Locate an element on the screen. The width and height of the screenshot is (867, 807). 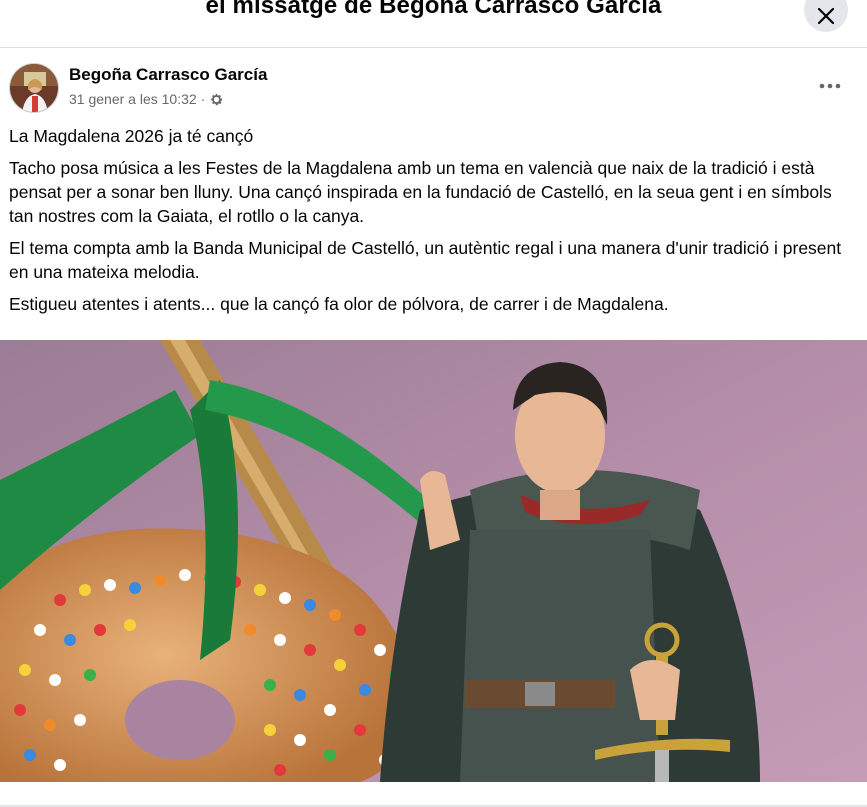
post-meta: 31 gener a les 10:32 · is located at coordinates (146, 99).